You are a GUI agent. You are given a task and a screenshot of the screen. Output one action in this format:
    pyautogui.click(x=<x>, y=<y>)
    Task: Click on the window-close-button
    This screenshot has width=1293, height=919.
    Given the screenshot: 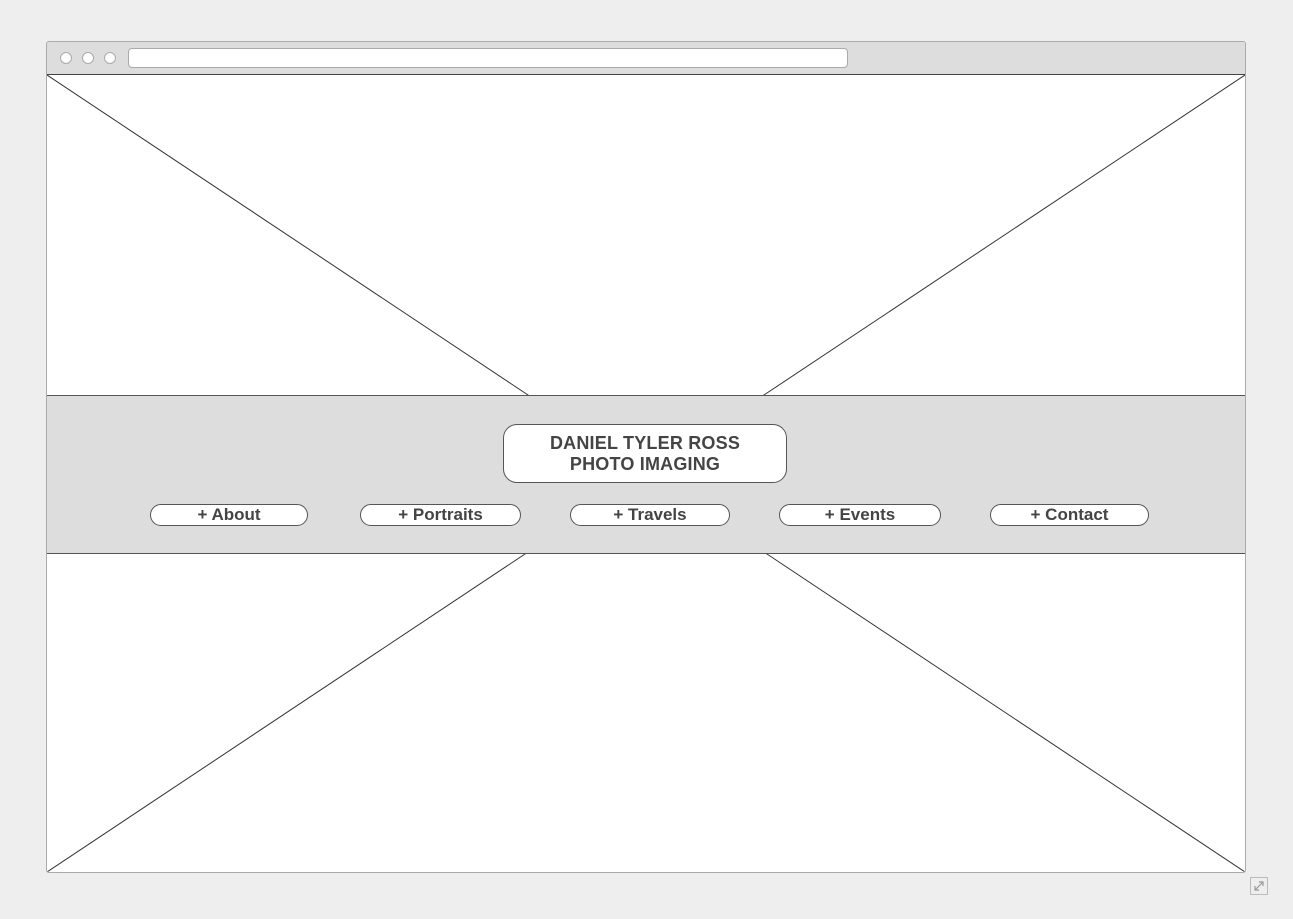 What is the action you would take?
    pyautogui.click(x=66, y=58)
    